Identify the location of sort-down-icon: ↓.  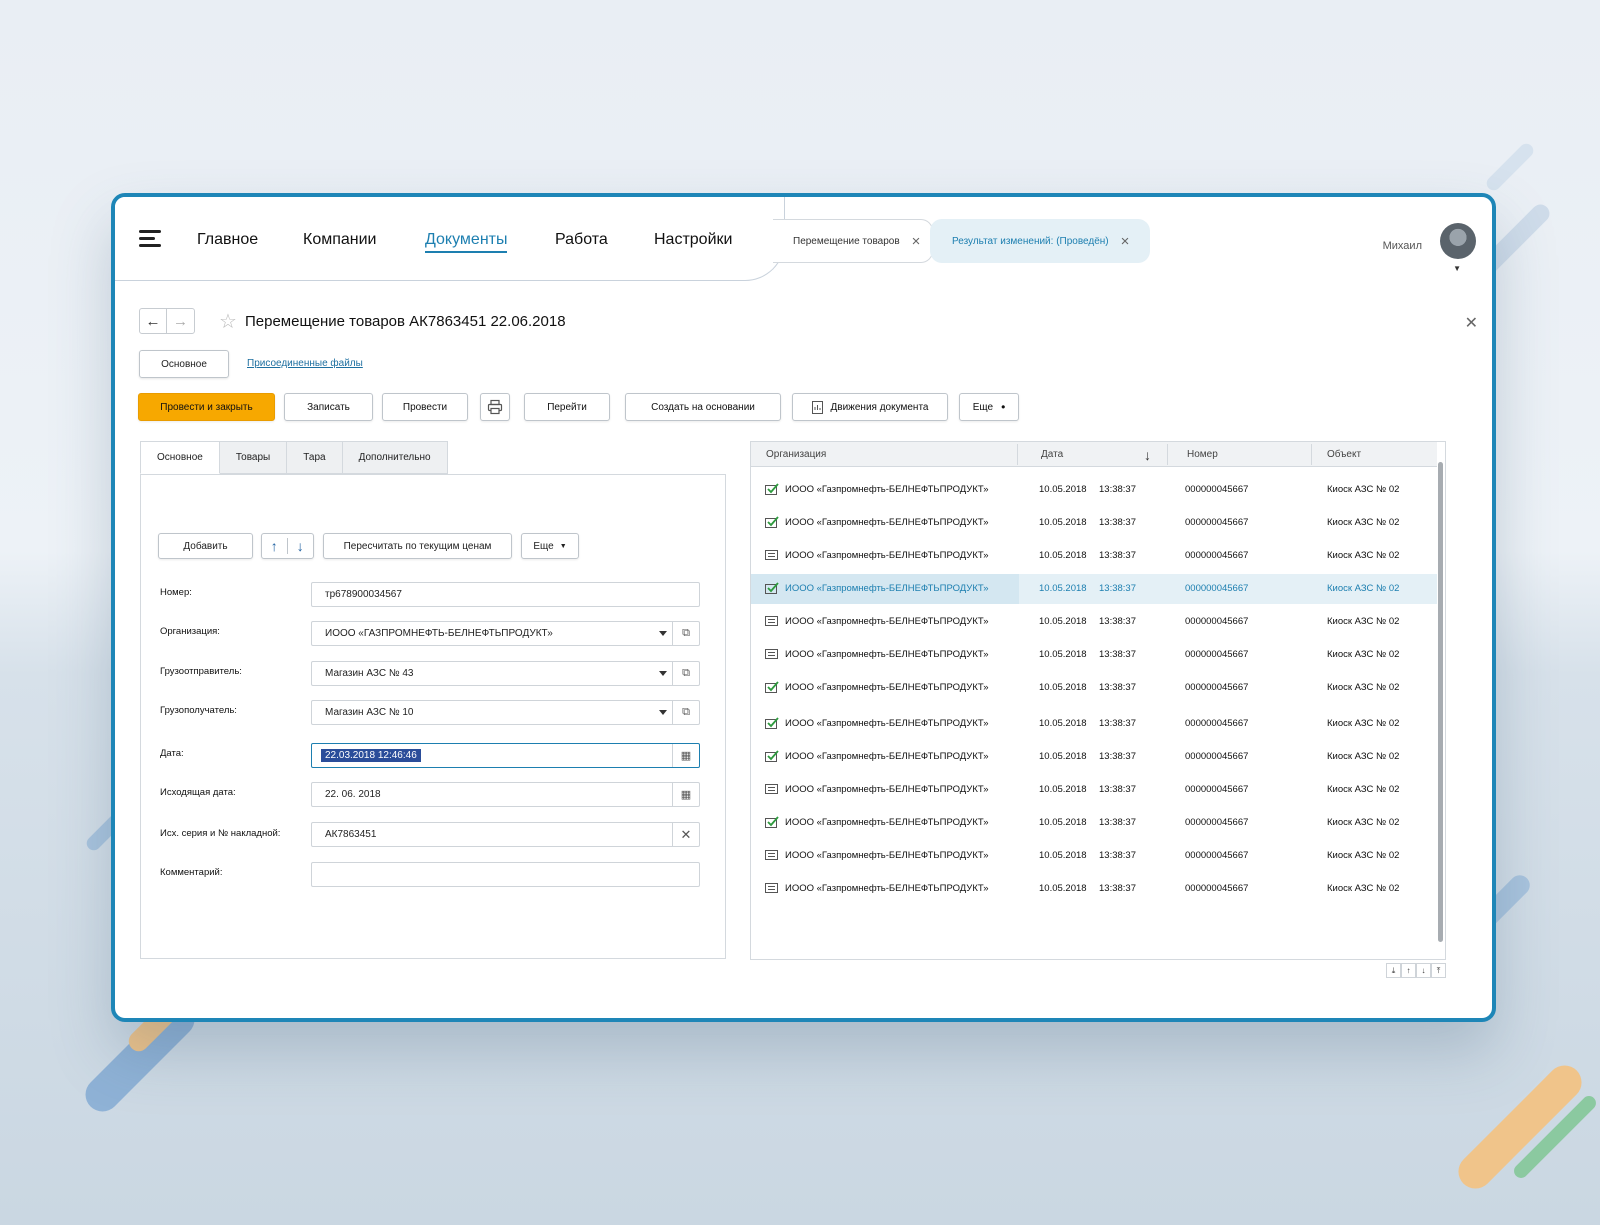
(1147, 455).